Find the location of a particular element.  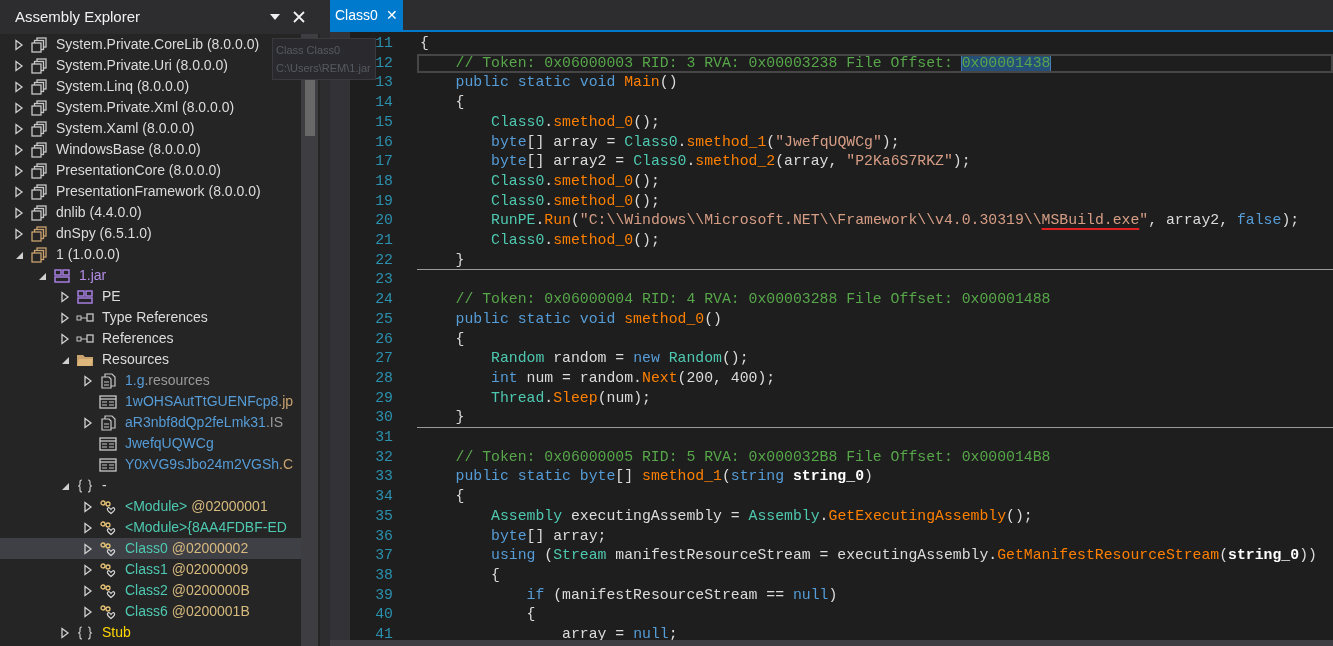

tree-item: Class2 @0200000B is located at coordinates (166, 590).